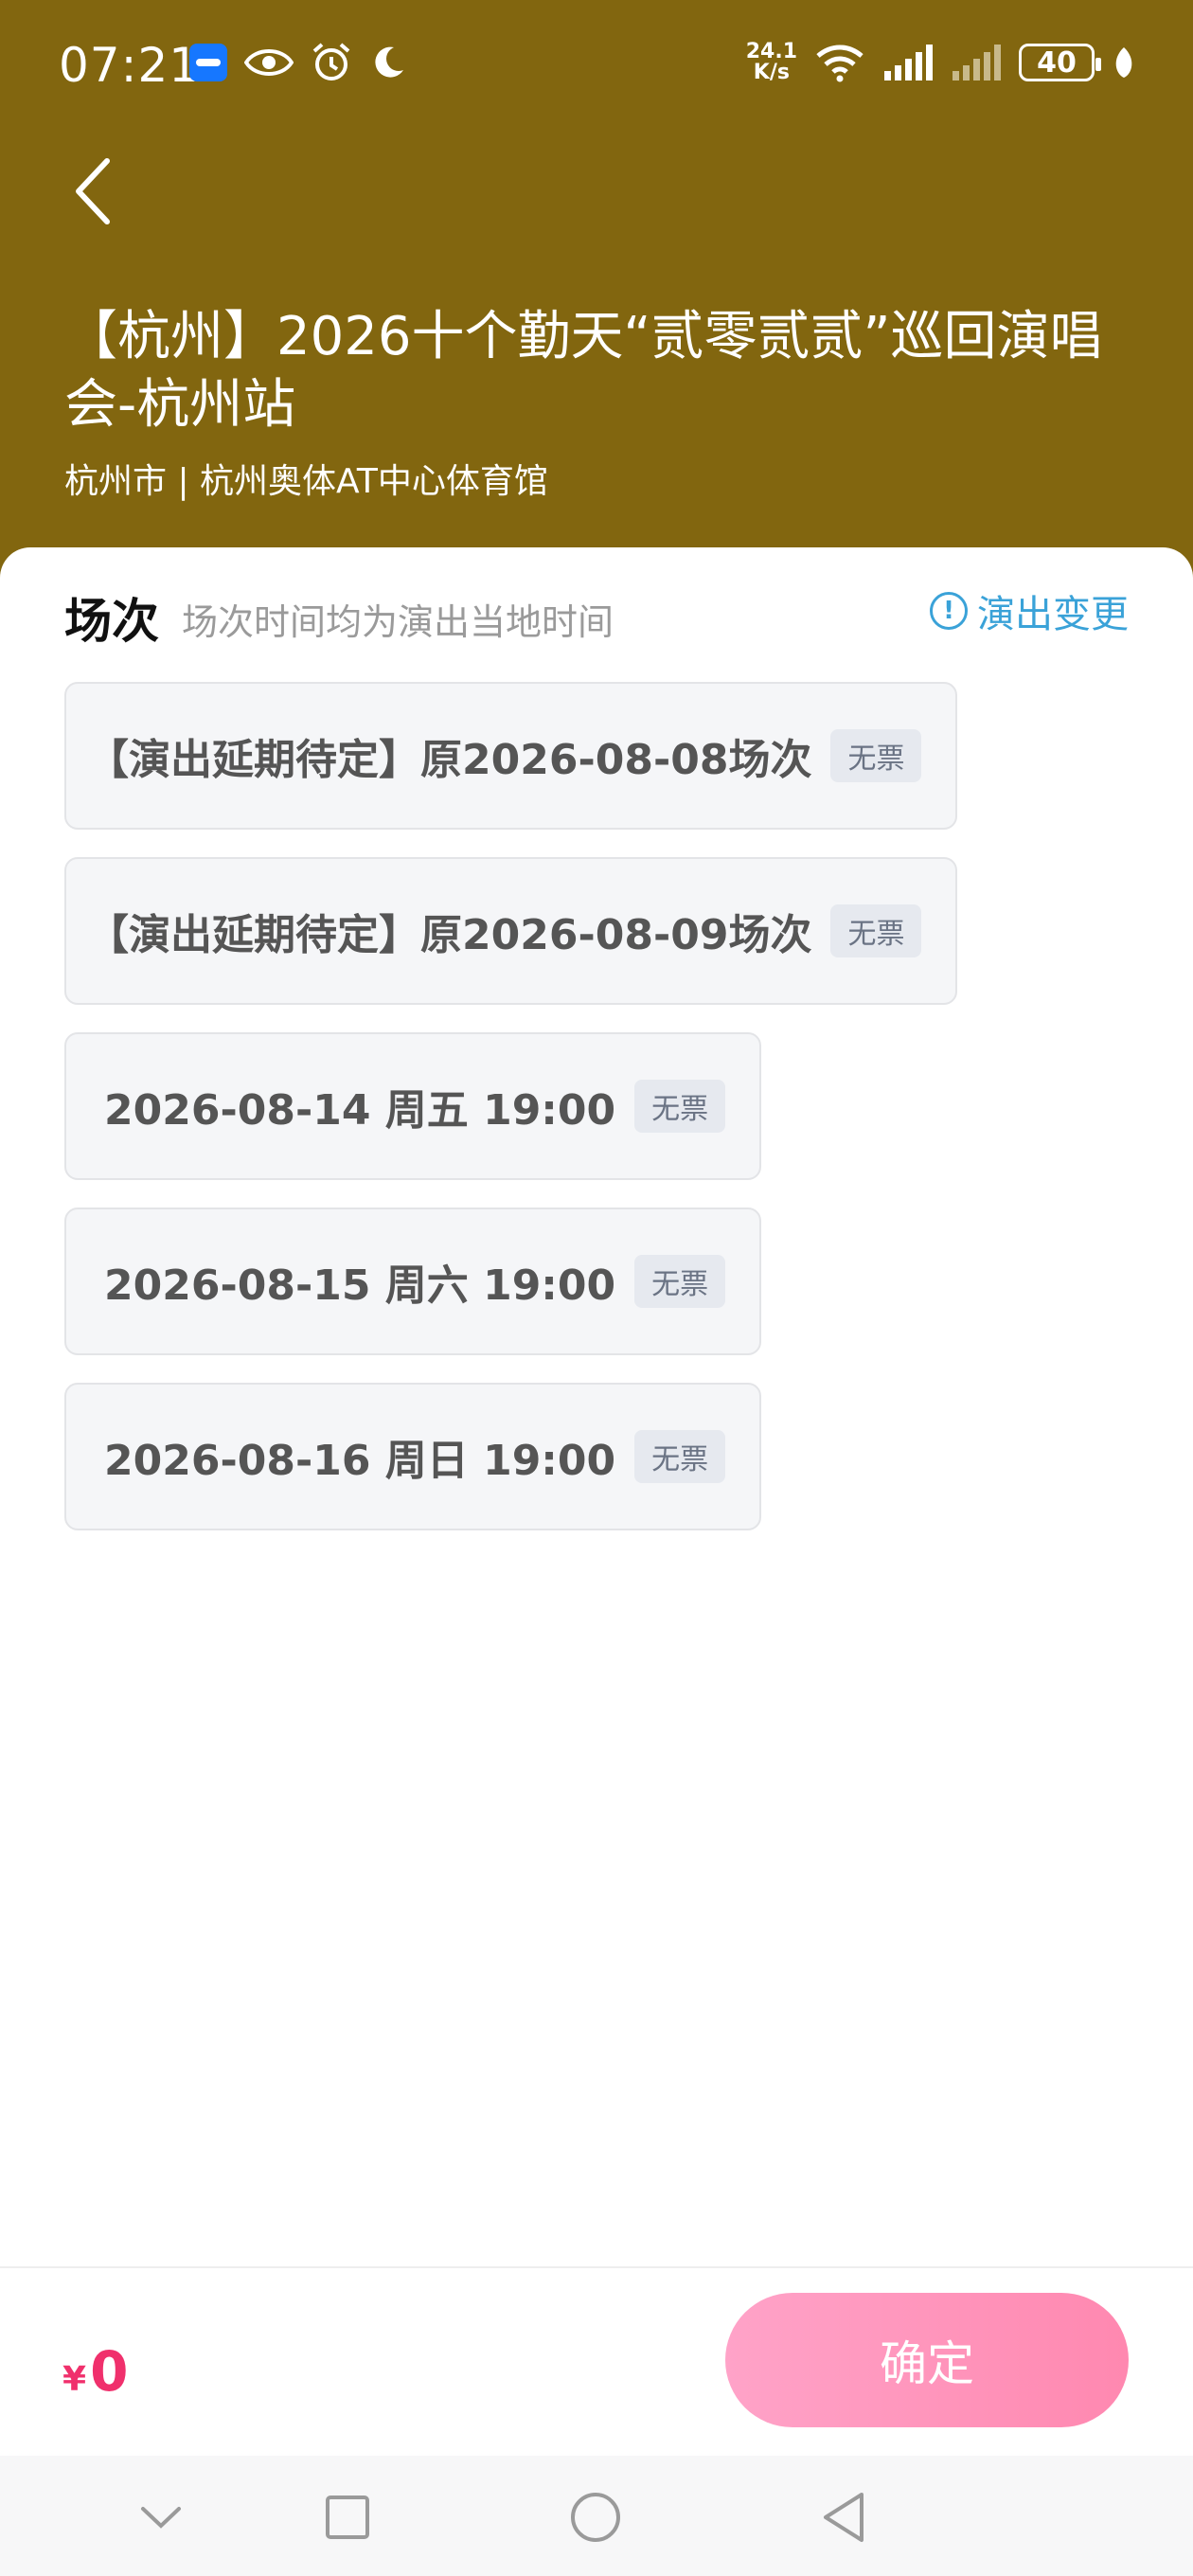 This screenshot has width=1193, height=2576. I want to click on circle-icon, so click(595, 2517).